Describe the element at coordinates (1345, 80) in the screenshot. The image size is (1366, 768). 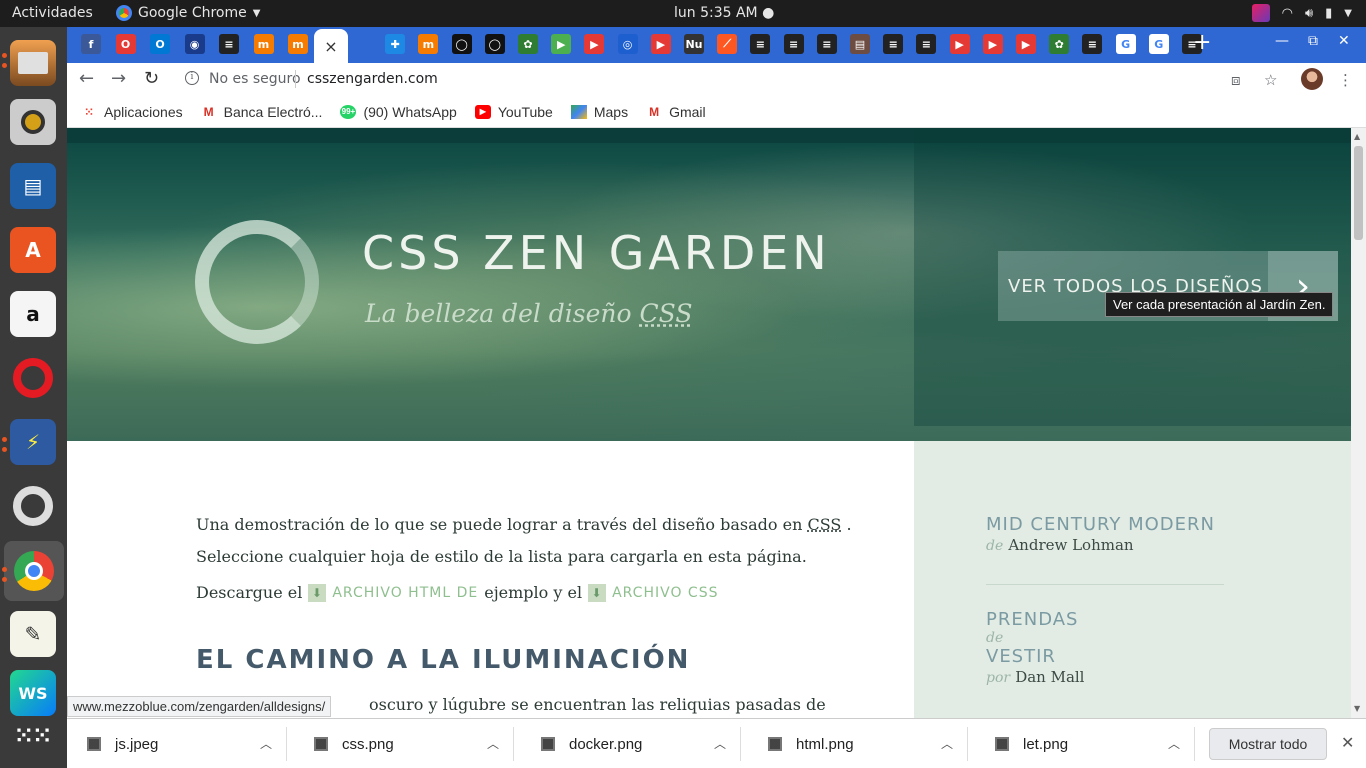
I see `menu-icon: ⋮` at that location.